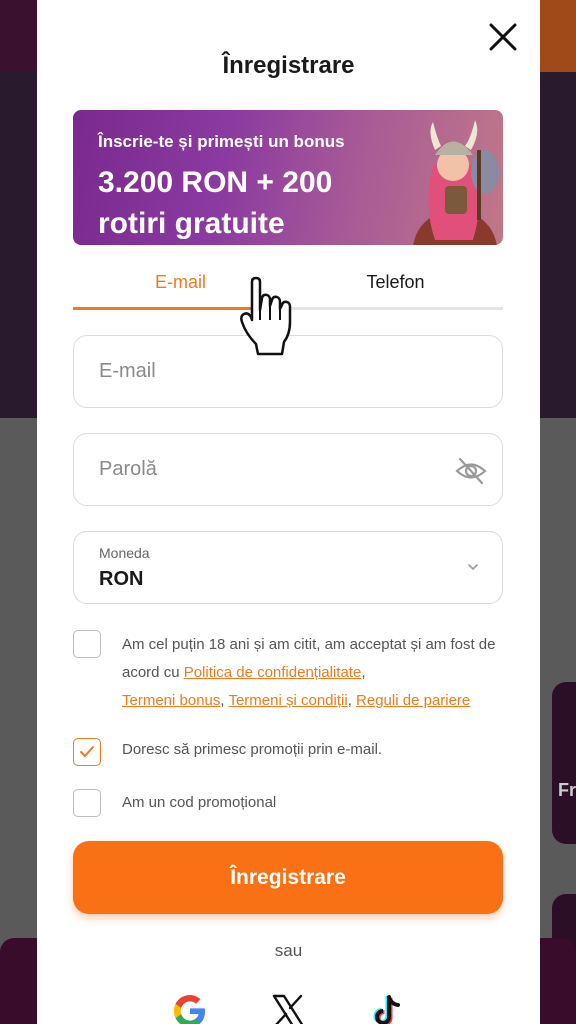 Image resolution: width=576 pixels, height=1024 pixels. What do you see at coordinates (127, 371) in the screenshot?
I see `email-placeholder: E-mail` at bounding box center [127, 371].